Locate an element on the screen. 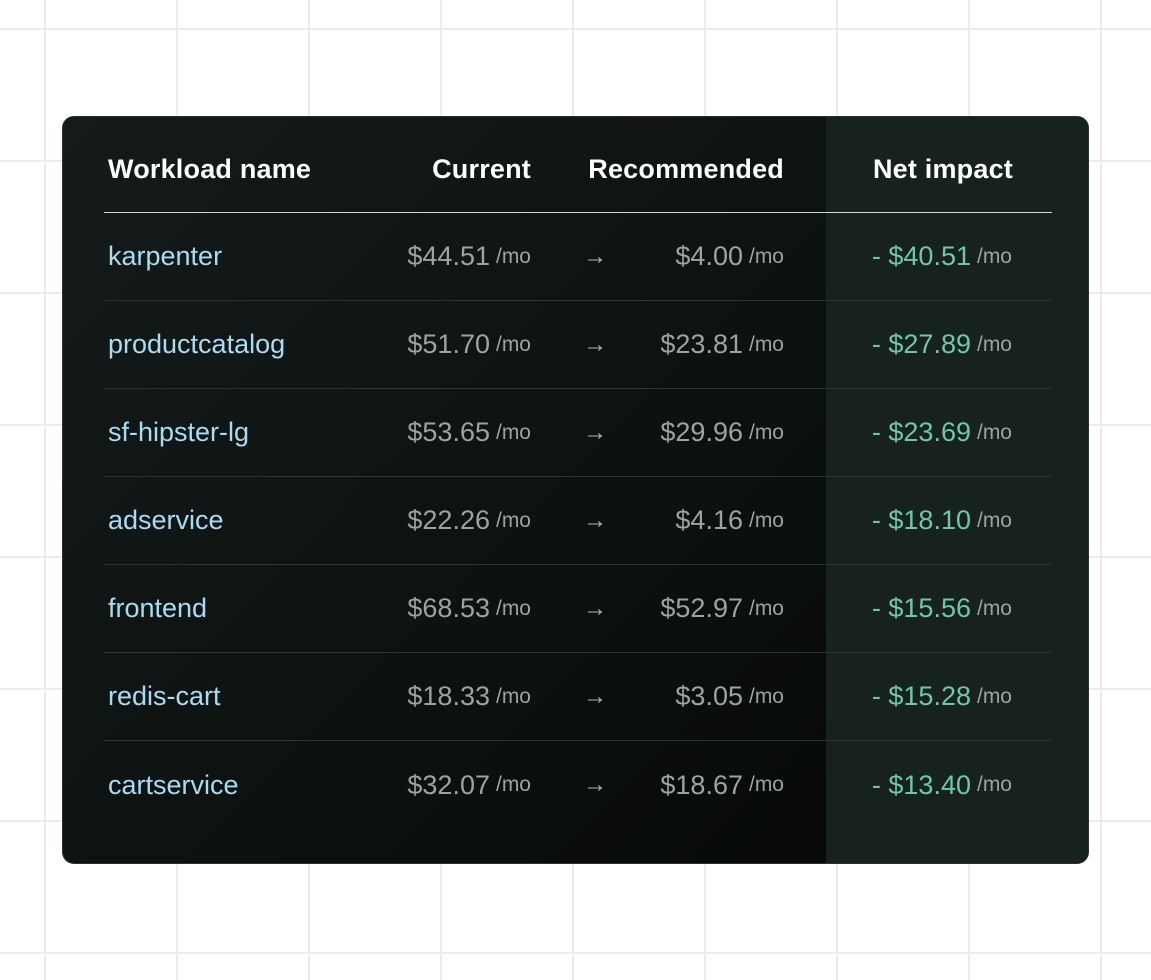 The width and height of the screenshot is (1151, 980). recommended-cost: $3.05 /mo is located at coordinates (729, 696).